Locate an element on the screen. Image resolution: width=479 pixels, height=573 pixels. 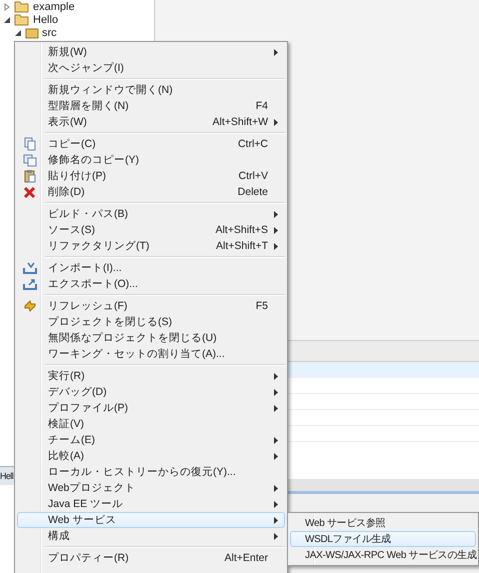
tree-item-label: example is located at coordinates (54, 6).